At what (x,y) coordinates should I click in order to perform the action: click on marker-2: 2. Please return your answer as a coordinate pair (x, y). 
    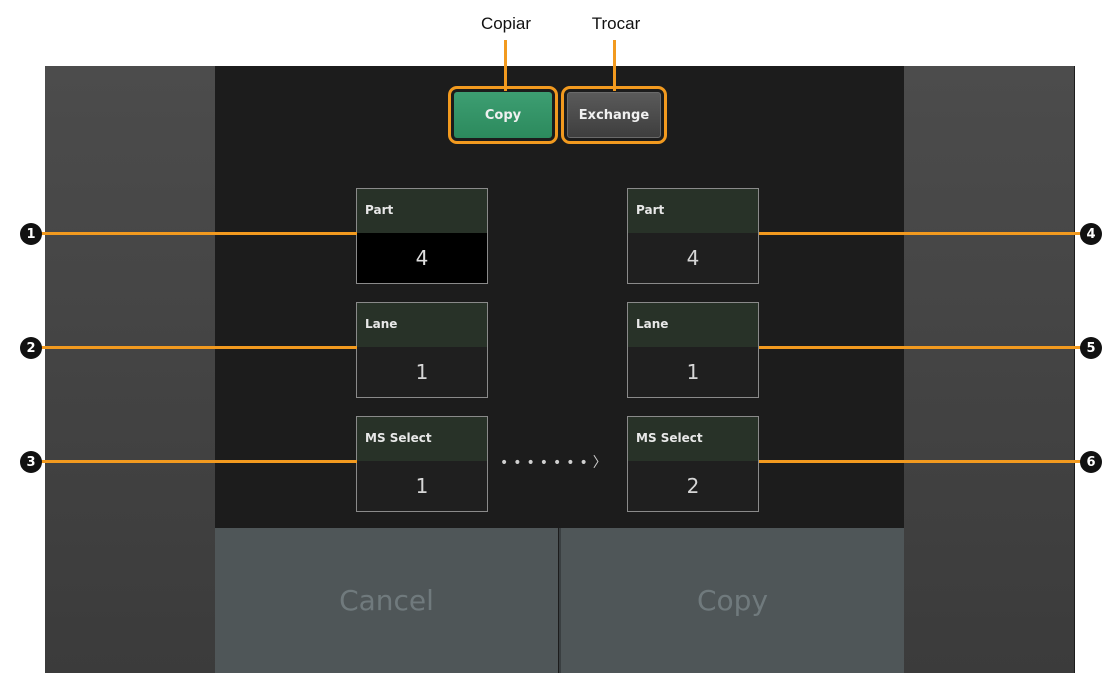
    Looking at the image, I should click on (31, 348).